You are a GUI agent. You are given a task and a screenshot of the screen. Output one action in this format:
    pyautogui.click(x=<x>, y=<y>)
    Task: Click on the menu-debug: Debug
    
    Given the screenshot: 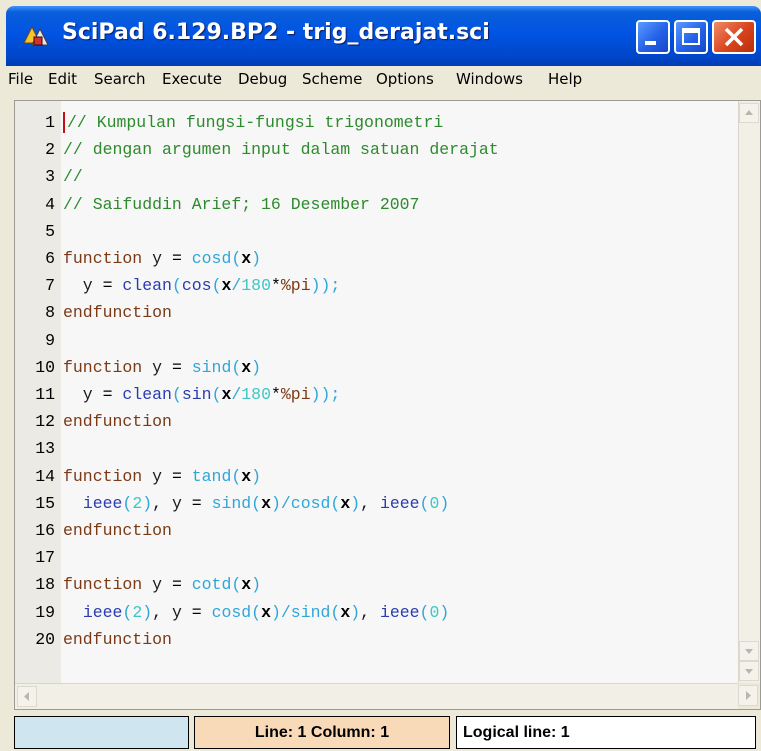 What is the action you would take?
    pyautogui.click(x=262, y=79)
    